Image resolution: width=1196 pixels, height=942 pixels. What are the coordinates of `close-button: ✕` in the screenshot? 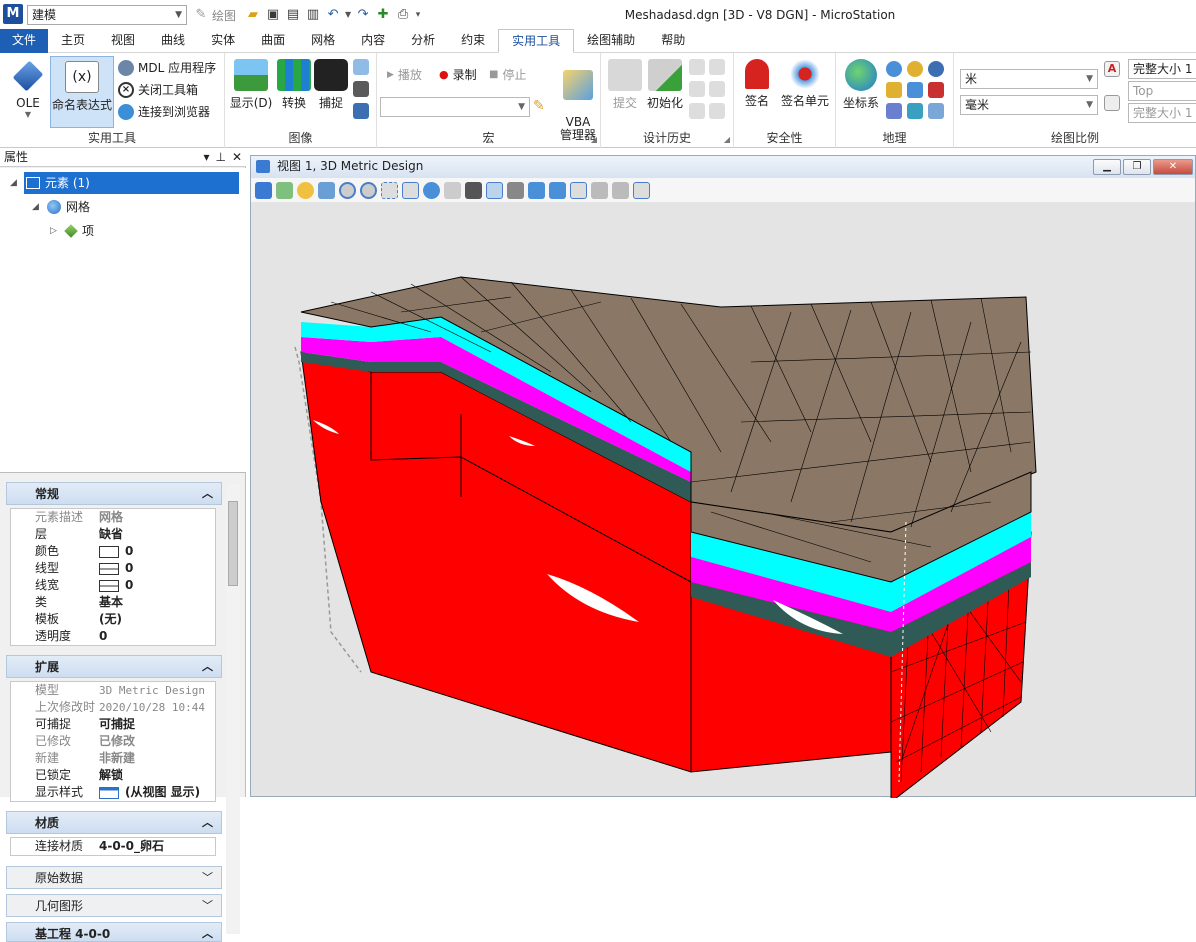 It's located at (1173, 167).